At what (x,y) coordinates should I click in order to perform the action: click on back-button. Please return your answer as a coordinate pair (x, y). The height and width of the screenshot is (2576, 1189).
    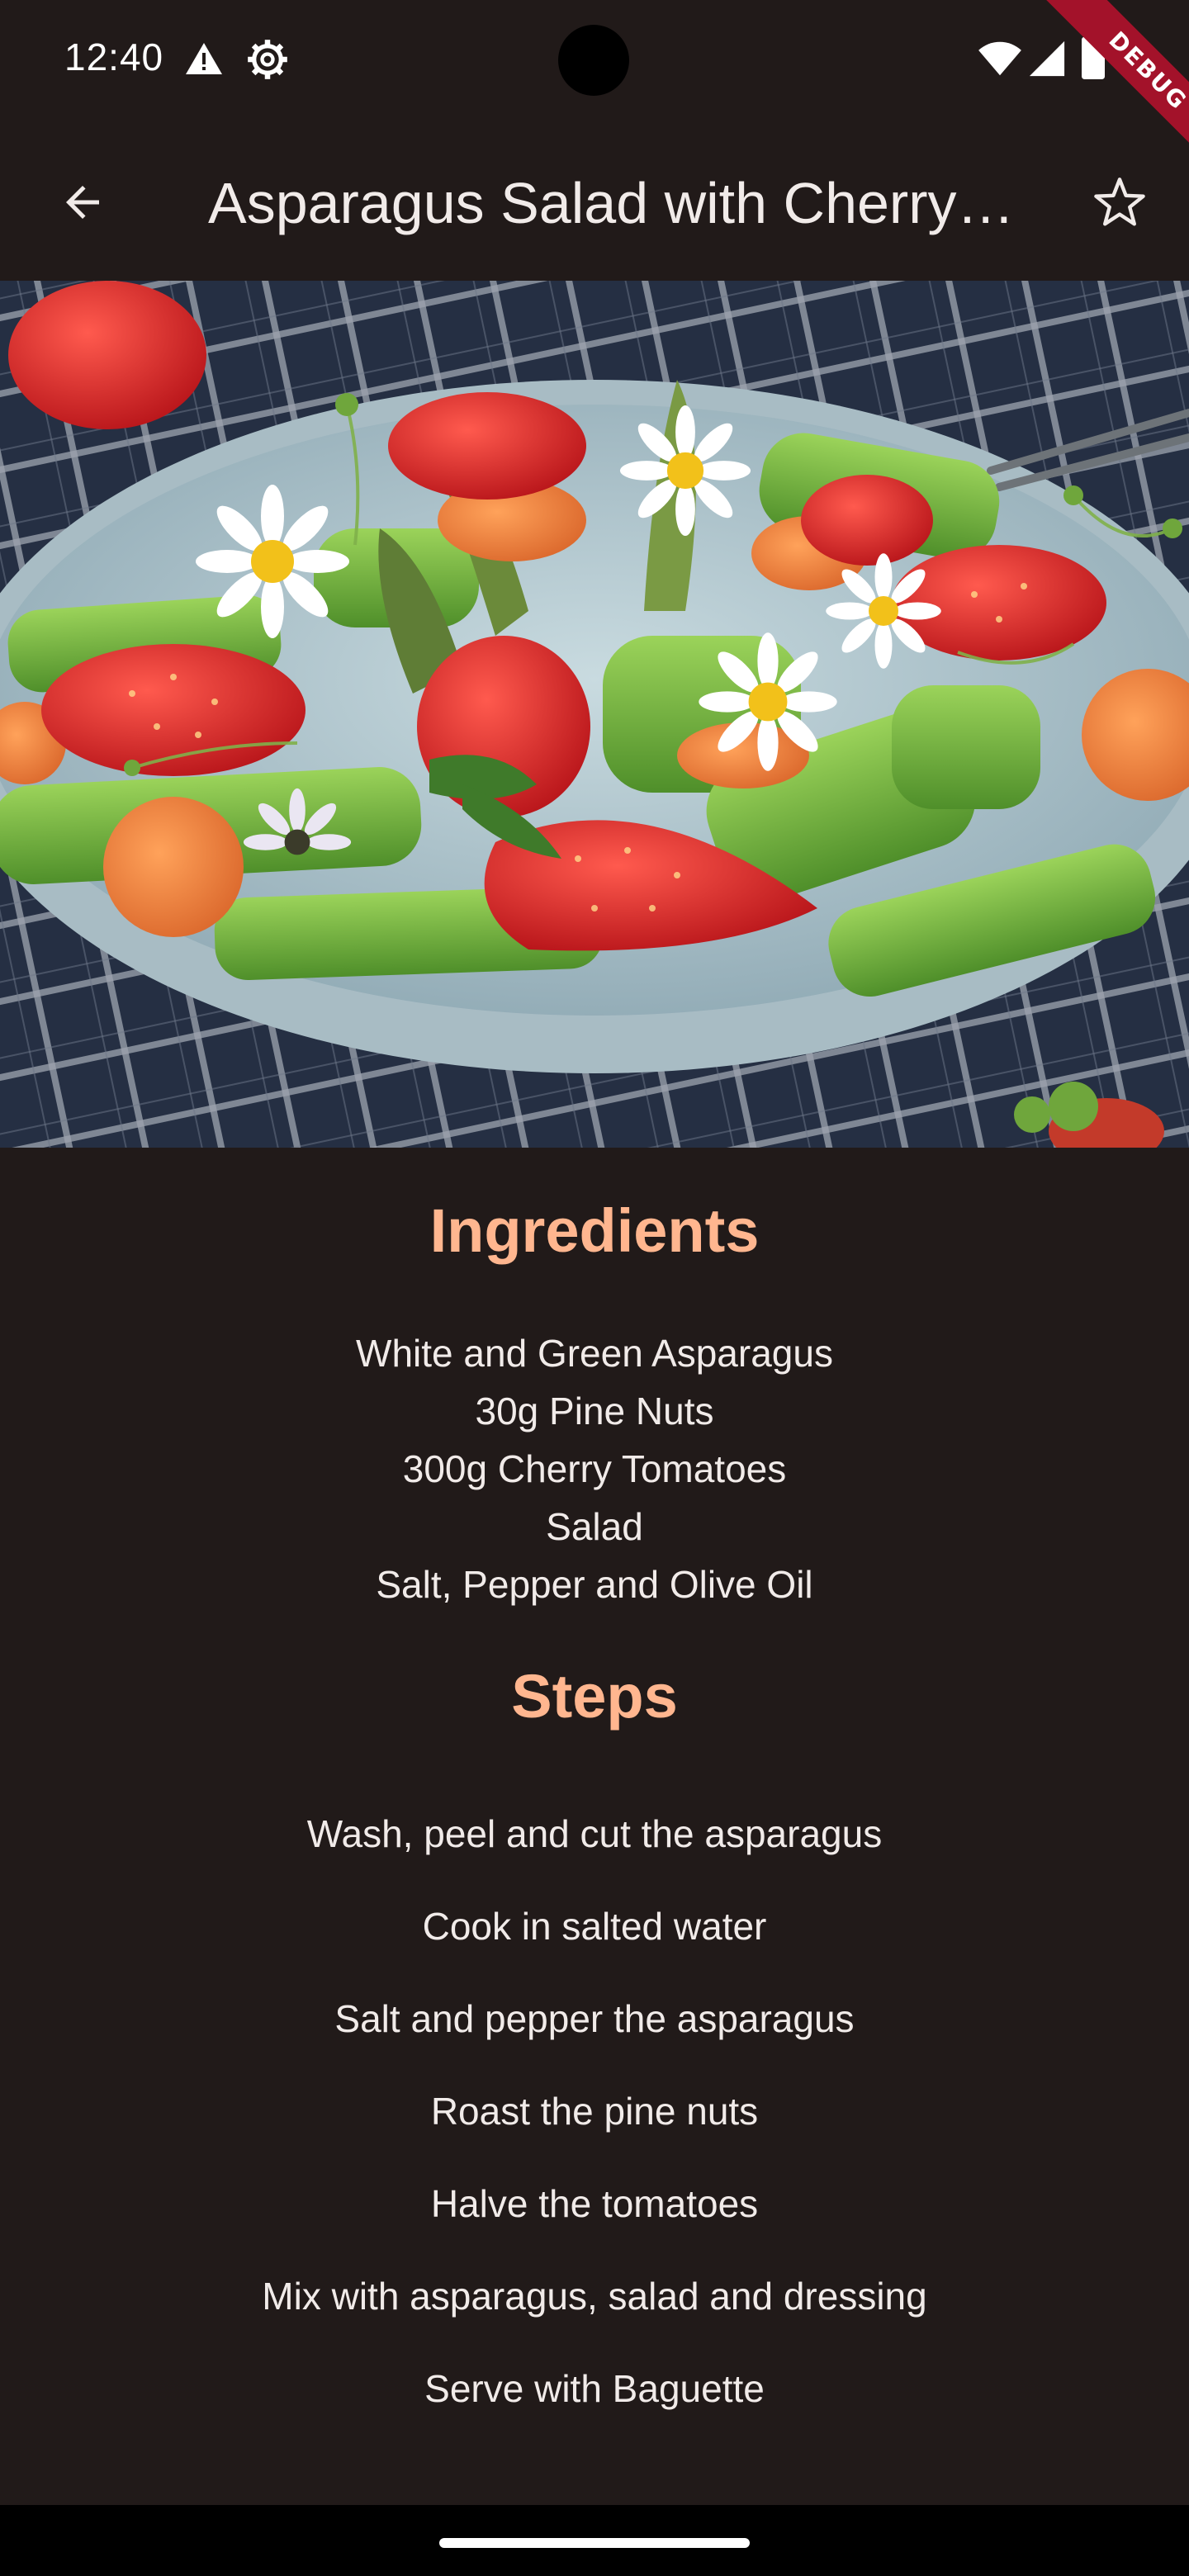
    Looking at the image, I should click on (83, 202).